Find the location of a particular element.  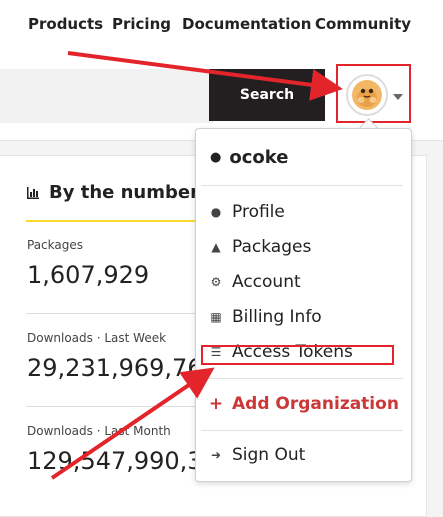

menu-item-label: Sign Out is located at coordinates (269, 455).